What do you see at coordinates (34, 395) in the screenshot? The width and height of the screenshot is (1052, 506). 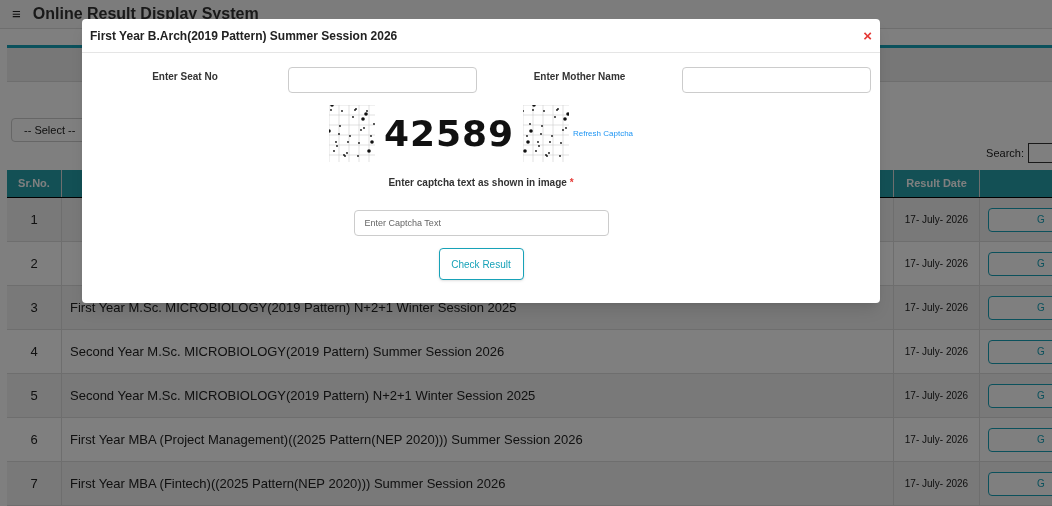 I see `table-cell: 5` at bounding box center [34, 395].